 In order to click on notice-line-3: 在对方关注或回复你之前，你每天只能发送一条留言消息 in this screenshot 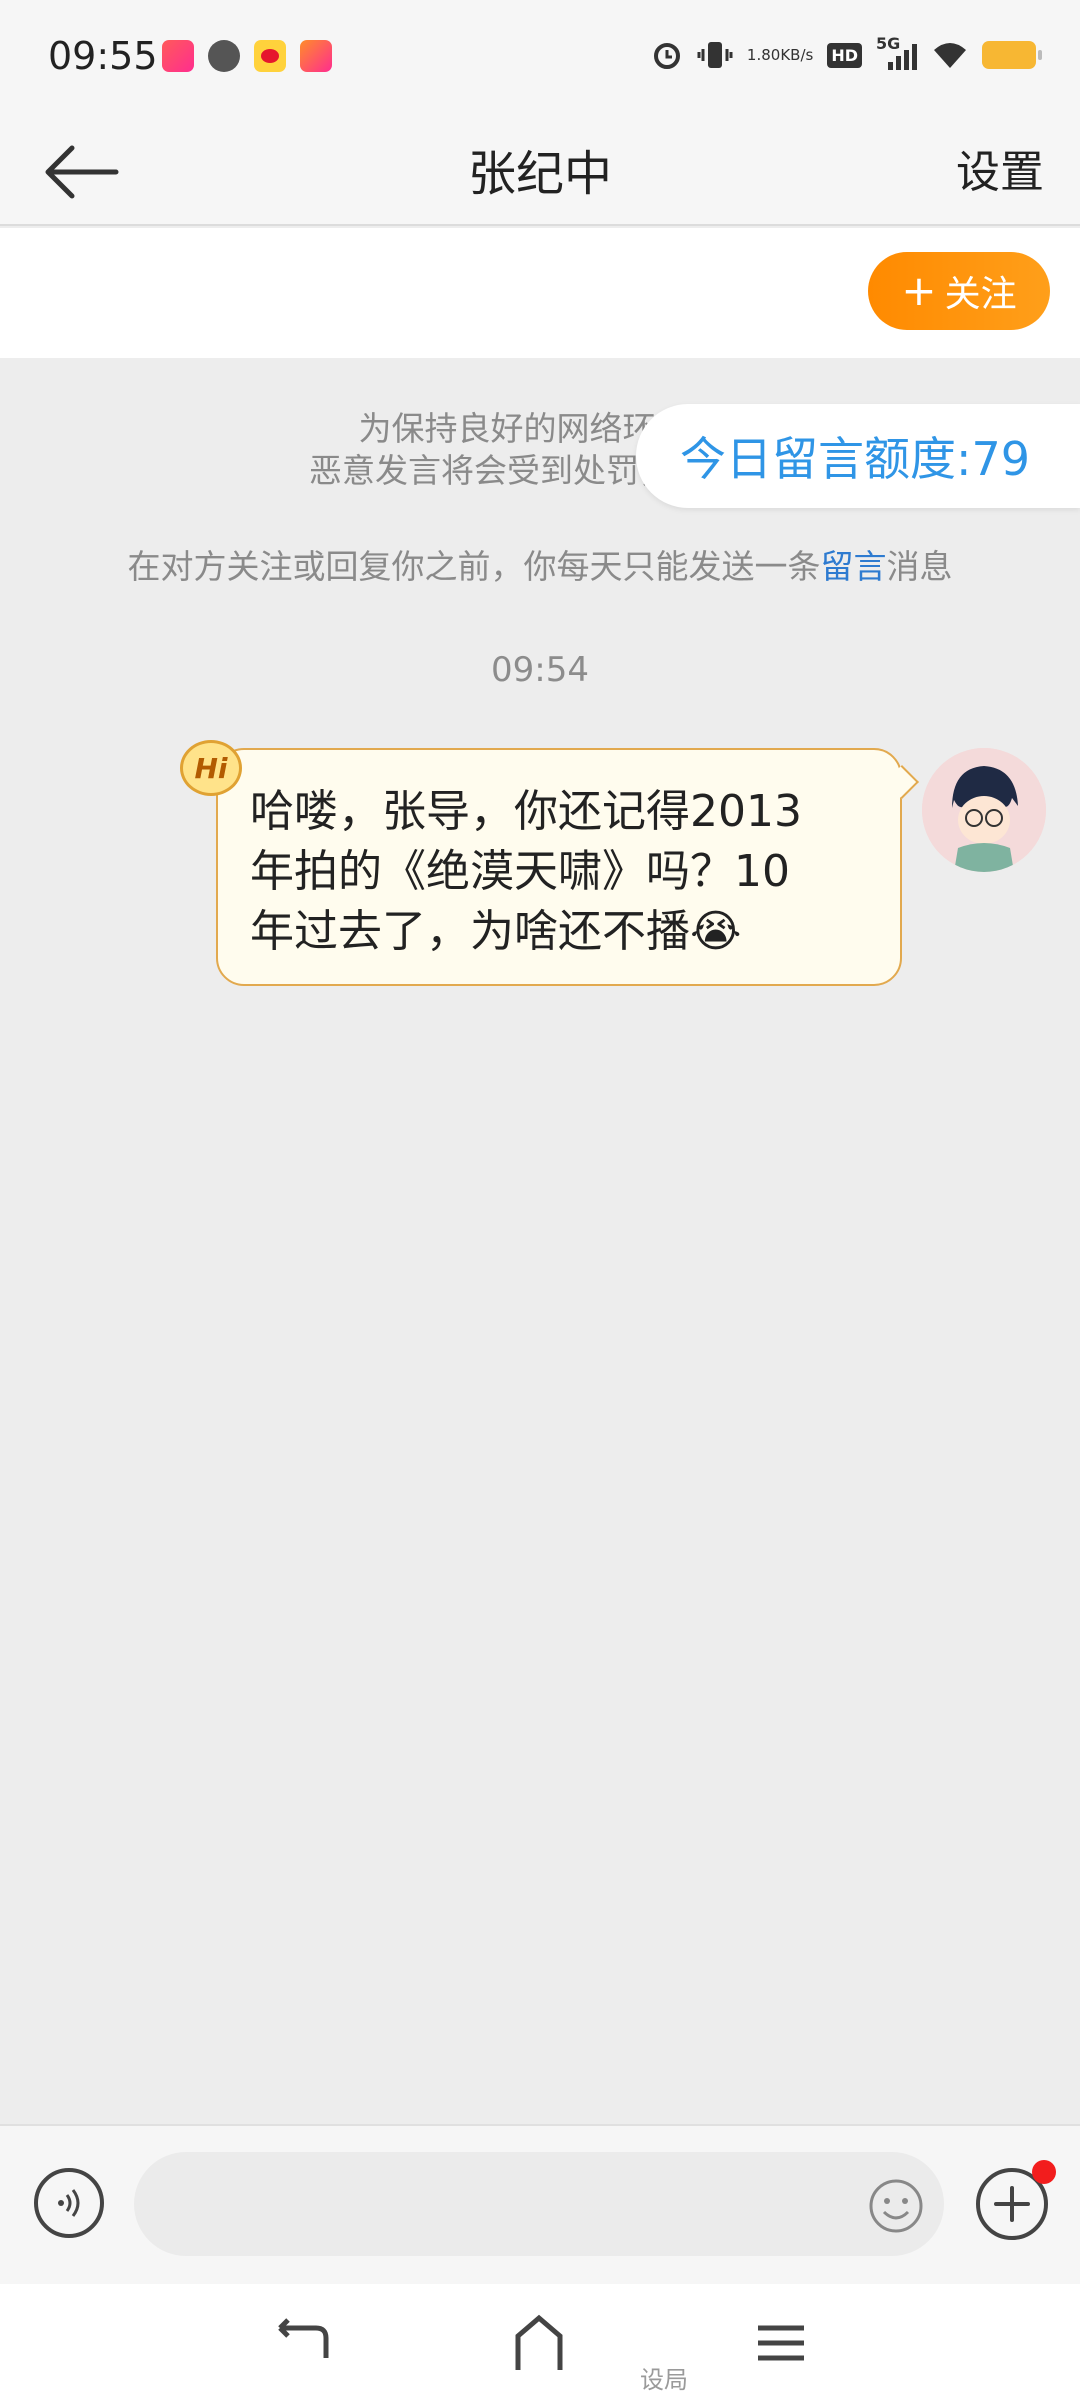, I will do `click(540, 566)`.